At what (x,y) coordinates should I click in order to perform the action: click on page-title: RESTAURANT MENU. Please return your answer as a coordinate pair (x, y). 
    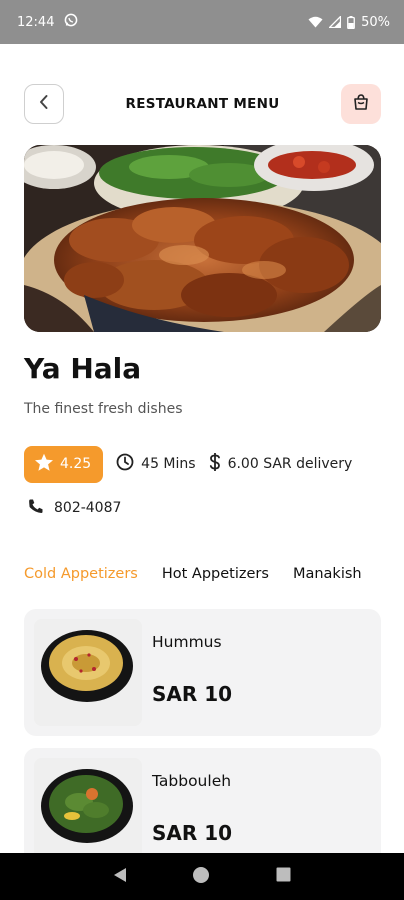
    Looking at the image, I should click on (202, 104).